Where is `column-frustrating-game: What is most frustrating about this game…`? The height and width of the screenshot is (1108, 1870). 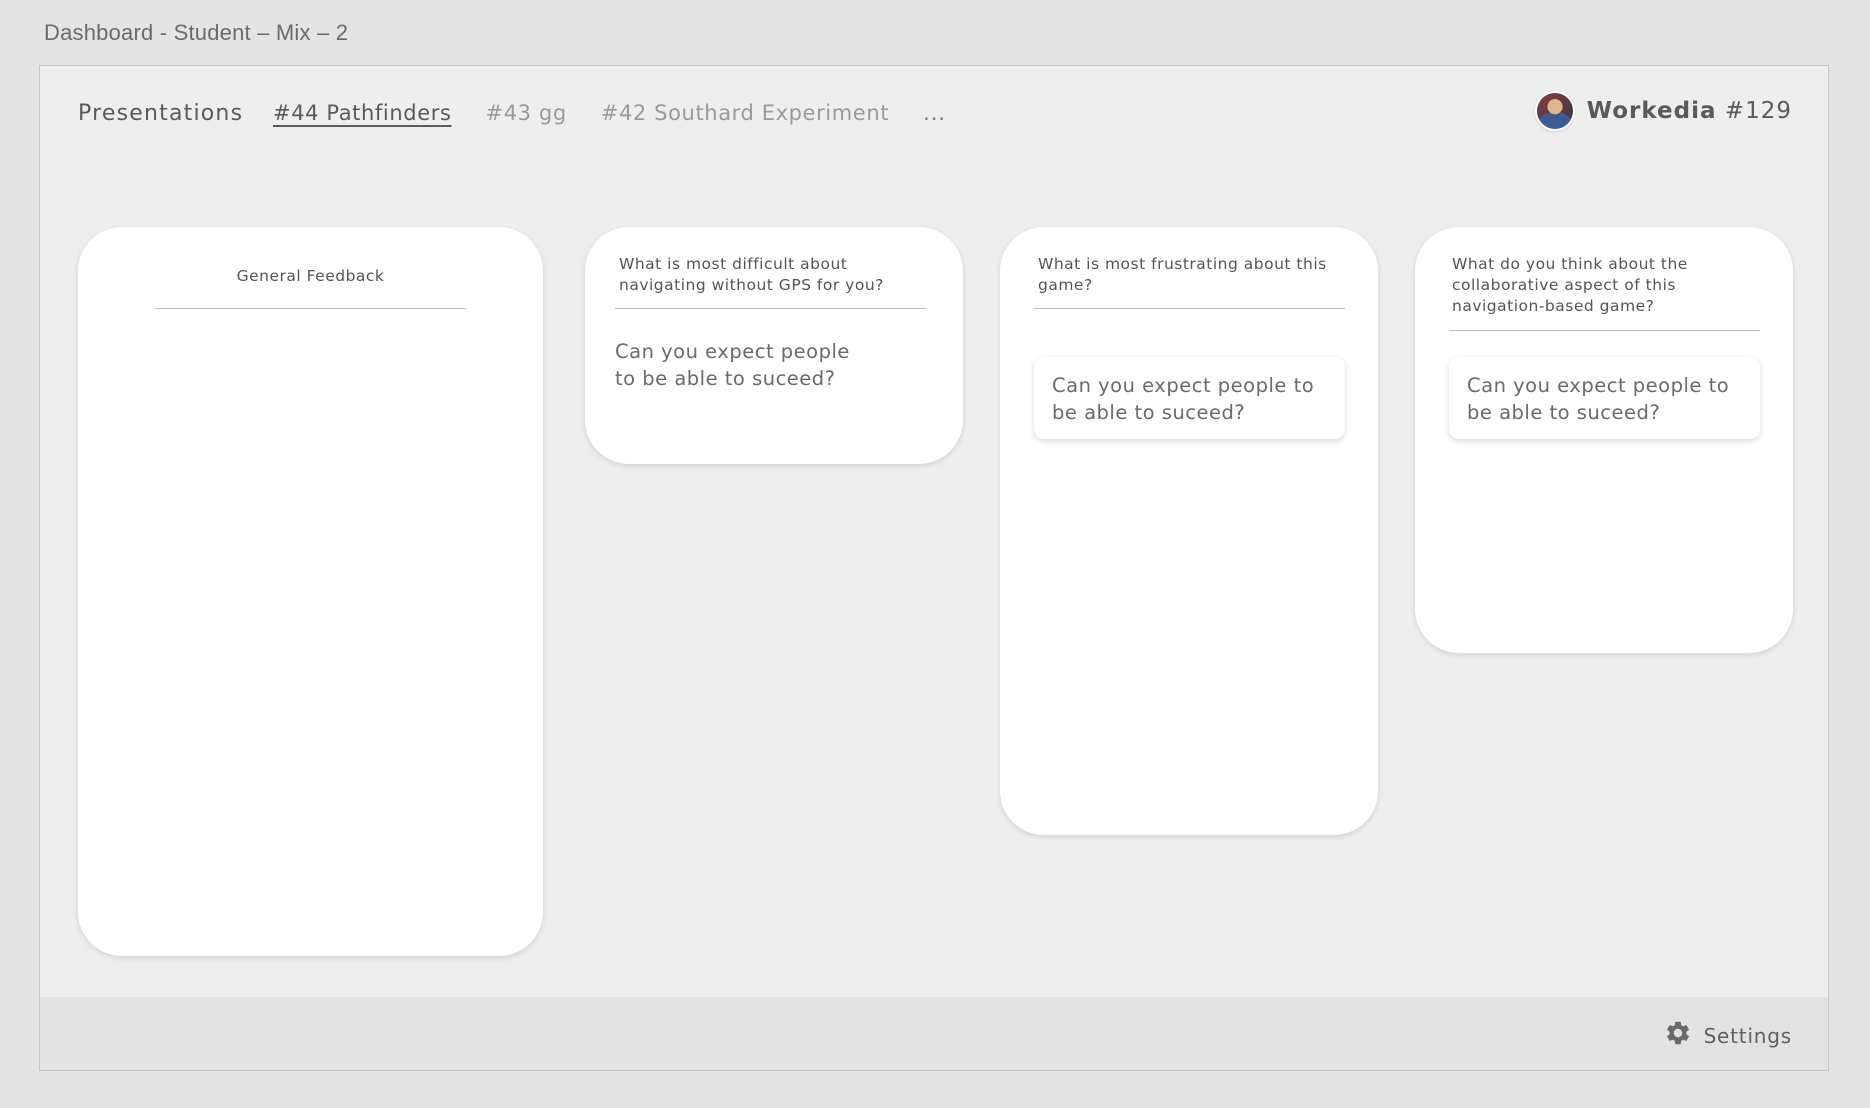 column-frustrating-game: What is most frustrating about this game… is located at coordinates (1189, 531).